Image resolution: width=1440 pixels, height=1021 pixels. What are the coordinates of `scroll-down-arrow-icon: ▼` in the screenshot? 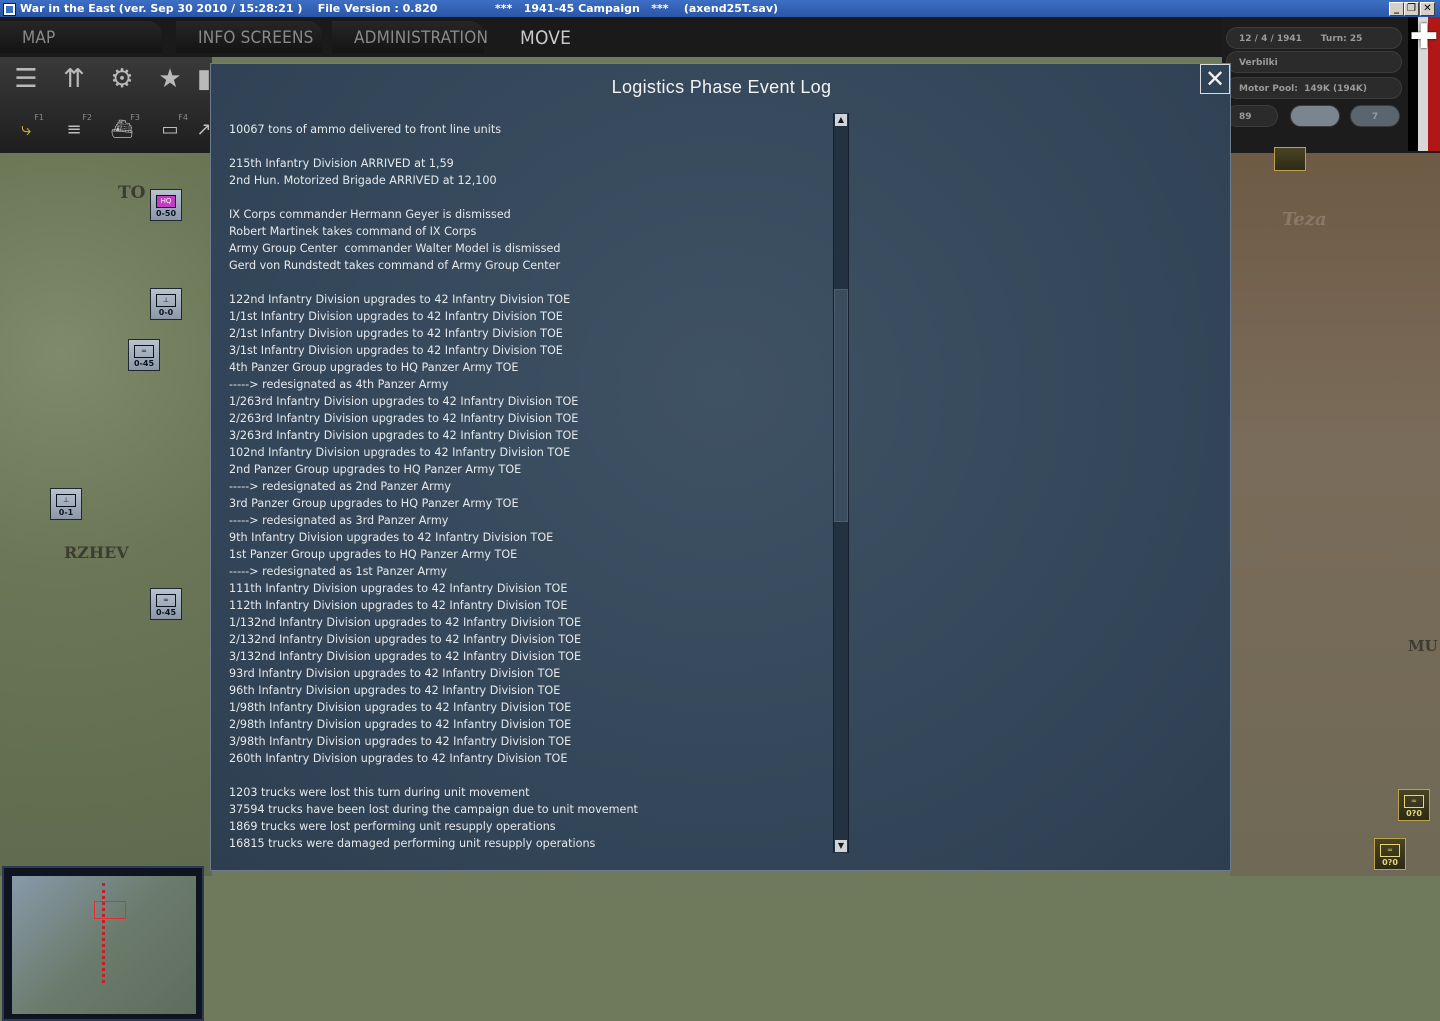 It's located at (841, 846).